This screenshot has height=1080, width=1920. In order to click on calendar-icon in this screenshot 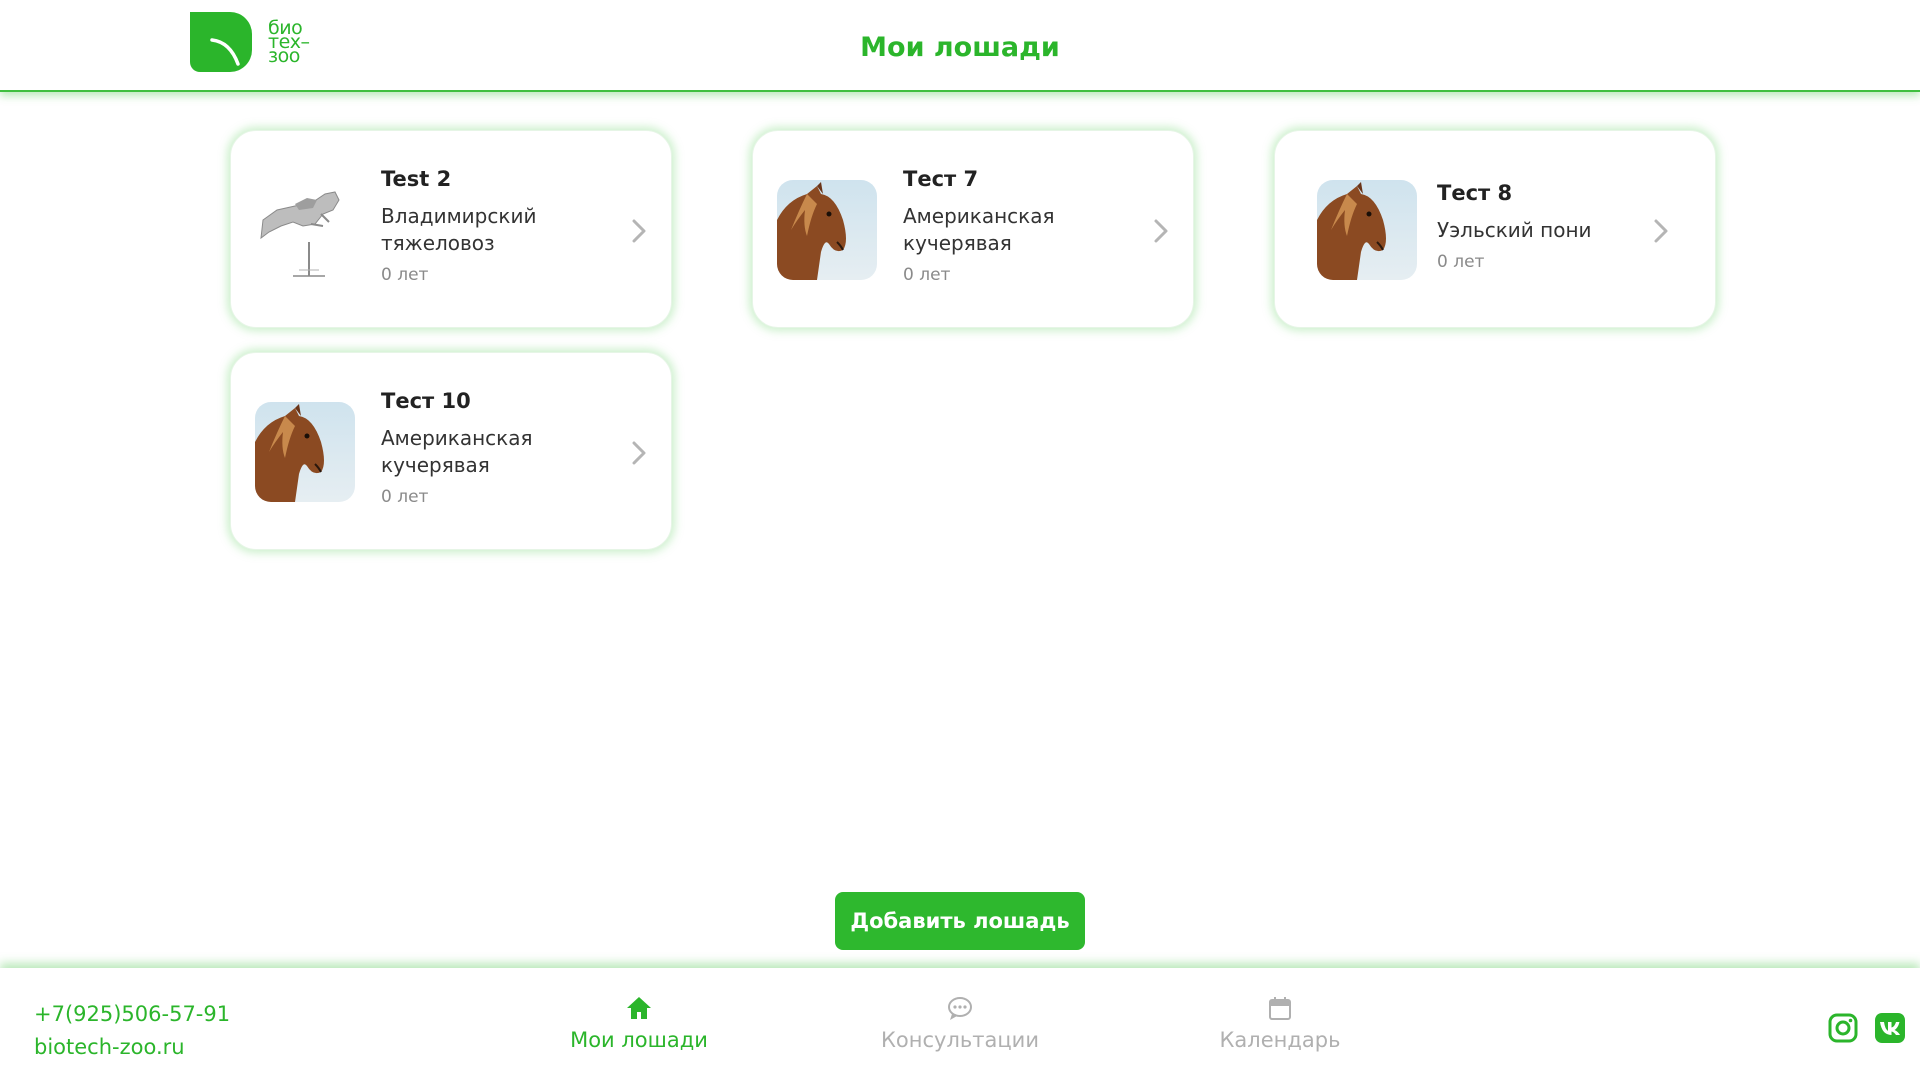, I will do `click(1280, 1008)`.